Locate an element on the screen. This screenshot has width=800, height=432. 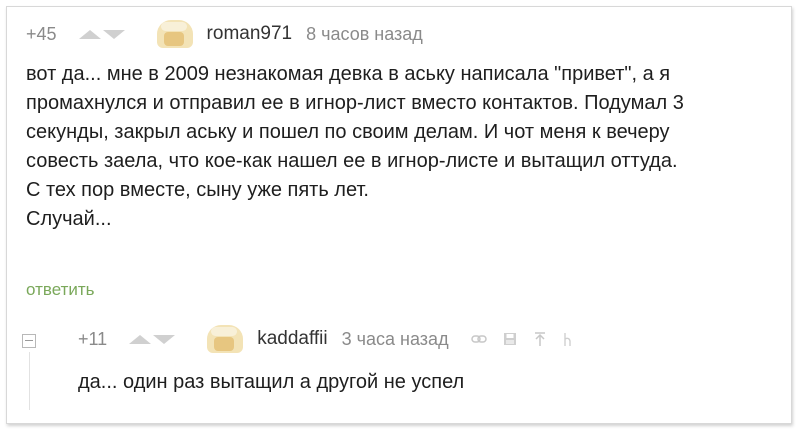
reply-link: ответить is located at coordinates (60, 290).